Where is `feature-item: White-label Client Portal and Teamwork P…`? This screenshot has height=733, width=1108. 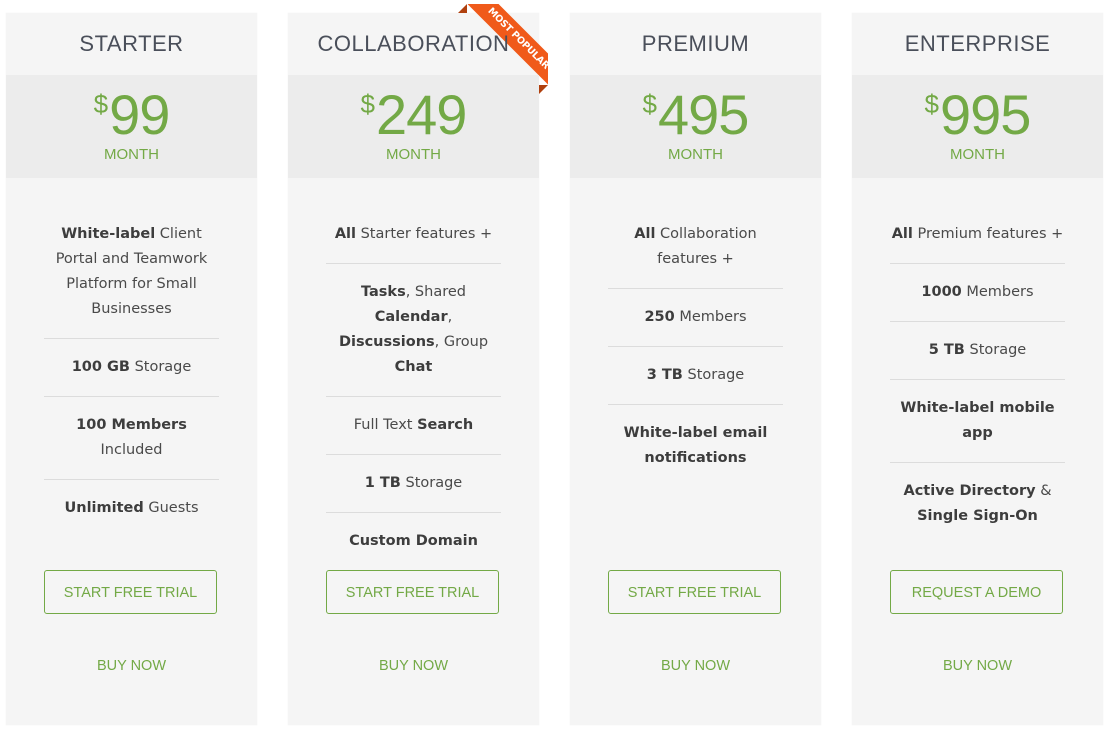 feature-item: White-label Client Portal and Teamwork P… is located at coordinates (131, 280).